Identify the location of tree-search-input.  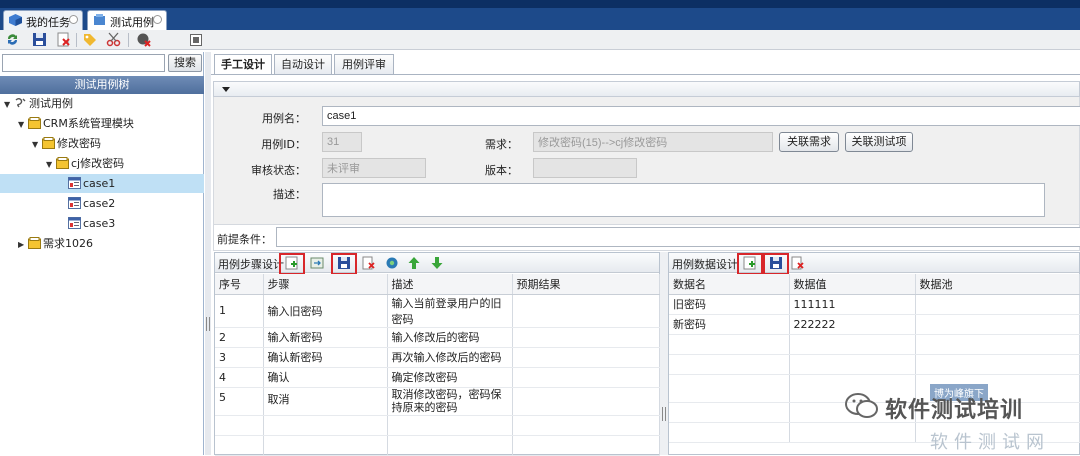
(83, 63).